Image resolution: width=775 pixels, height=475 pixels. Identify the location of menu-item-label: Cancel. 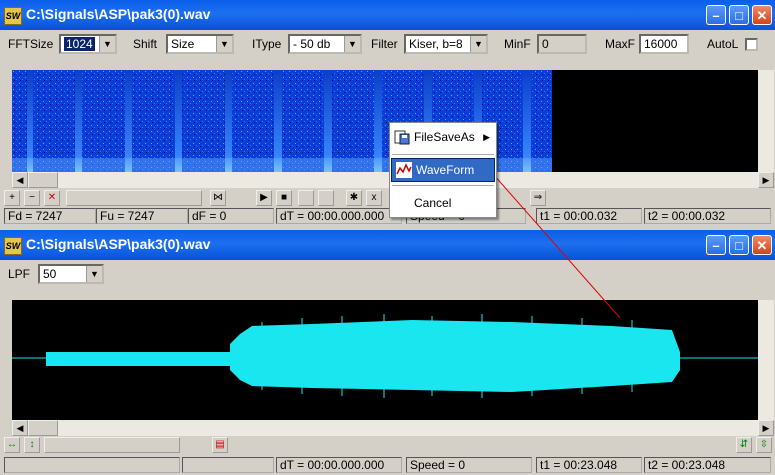
(433, 203).